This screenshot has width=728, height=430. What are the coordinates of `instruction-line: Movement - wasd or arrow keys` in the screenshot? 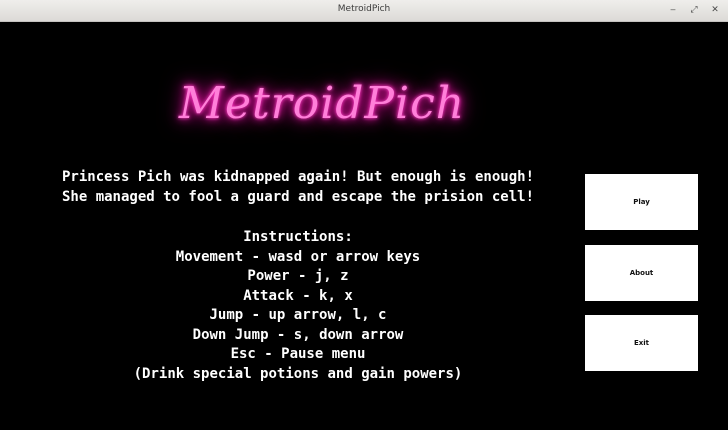 It's located at (298, 256).